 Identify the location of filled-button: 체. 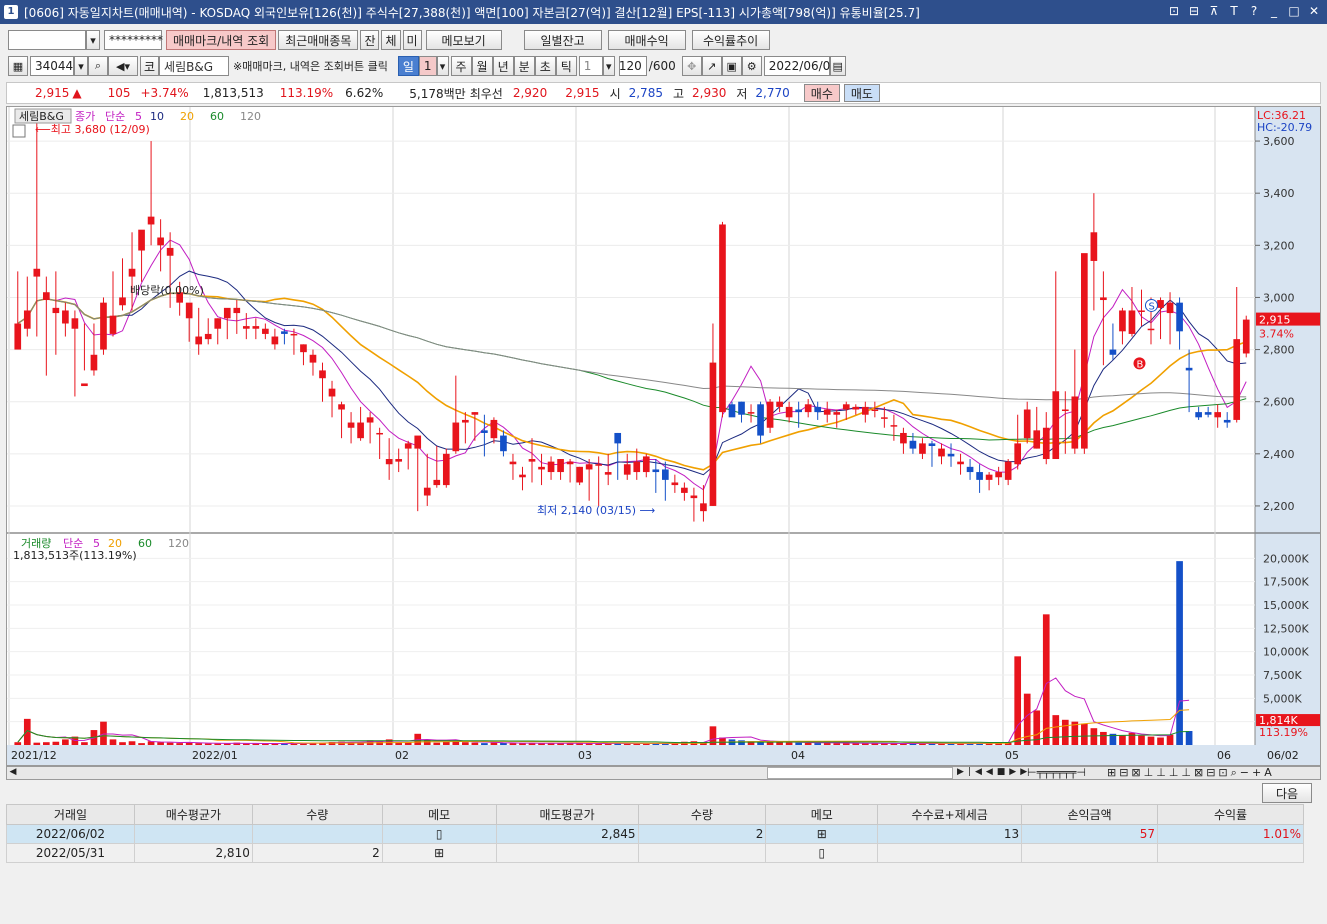
(391, 40).